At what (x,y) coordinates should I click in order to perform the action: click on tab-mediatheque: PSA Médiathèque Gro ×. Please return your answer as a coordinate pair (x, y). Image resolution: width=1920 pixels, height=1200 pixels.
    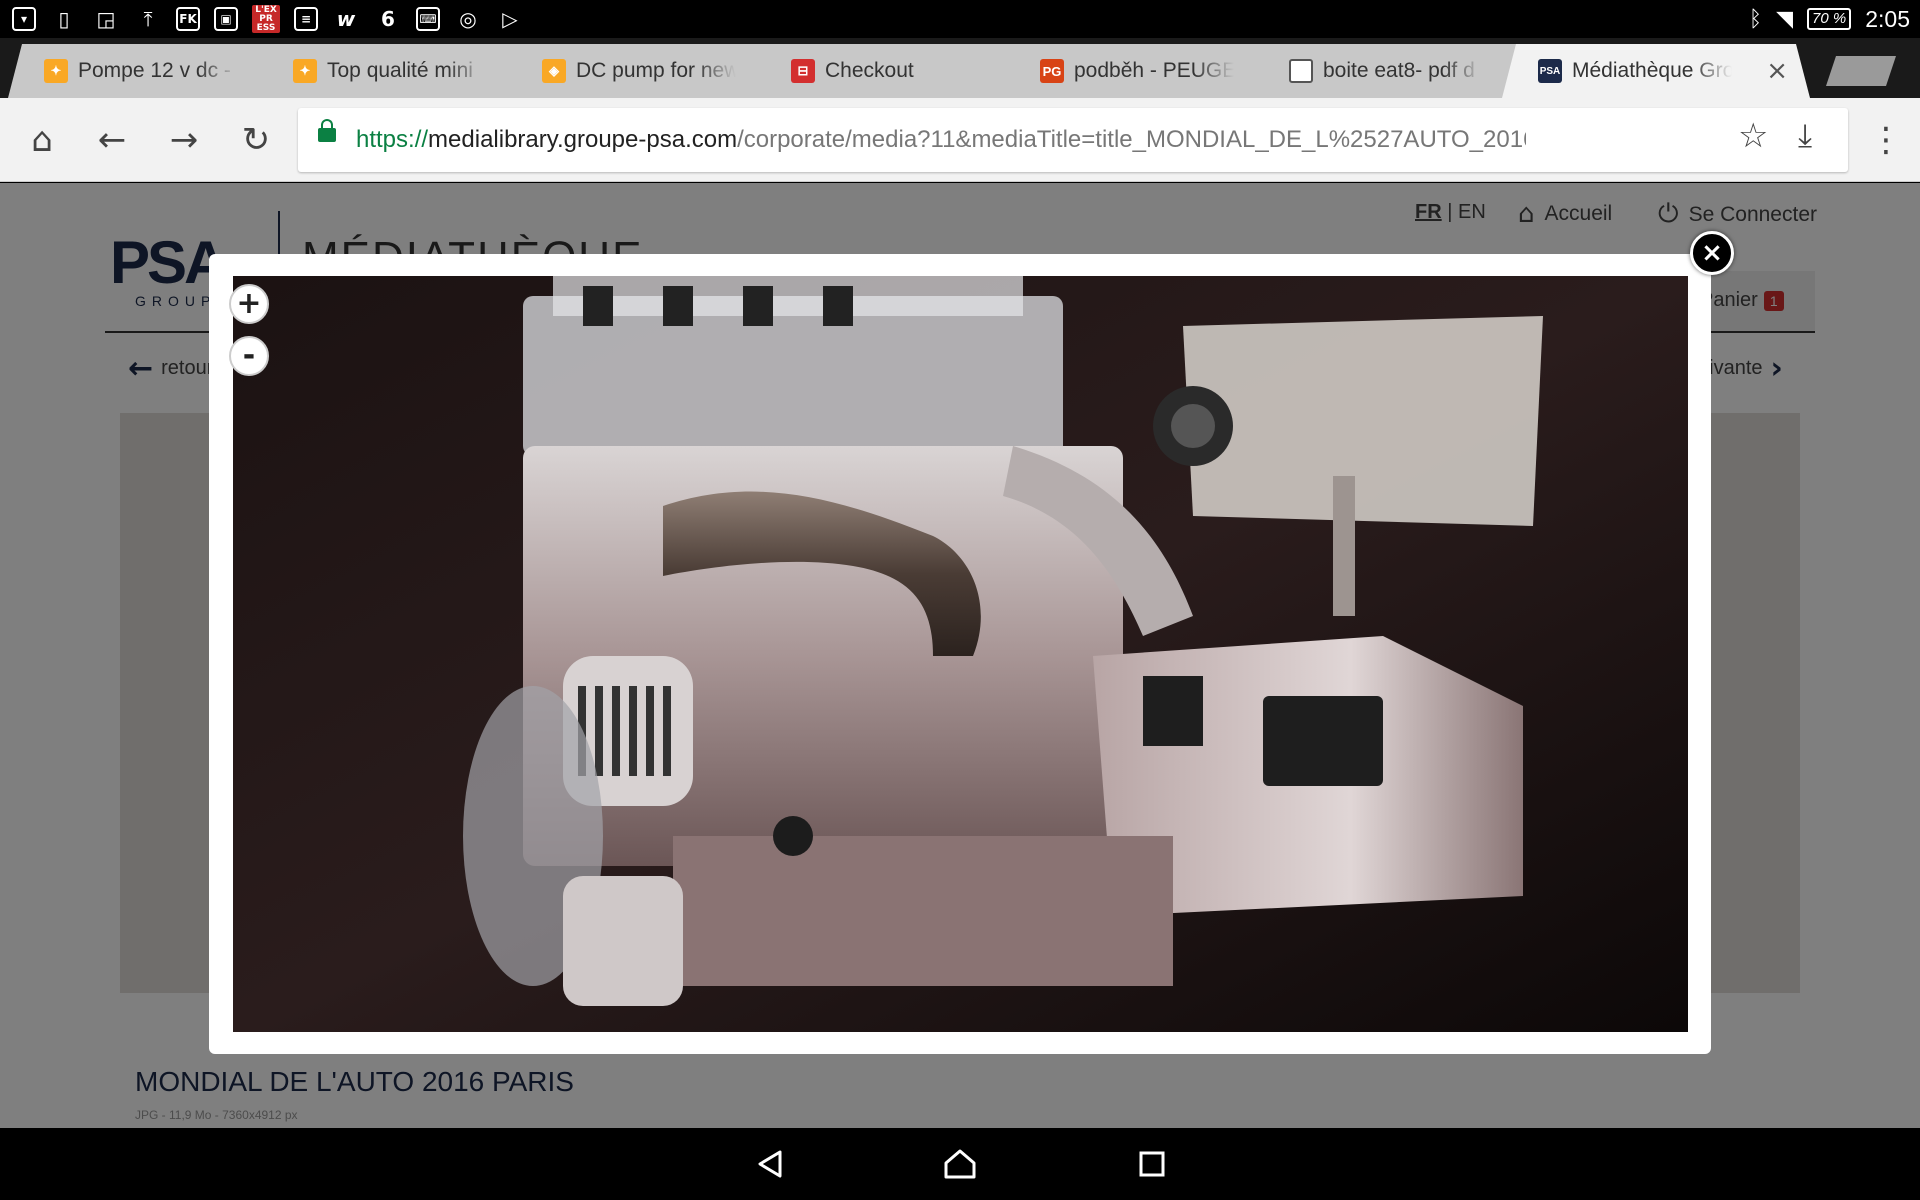
    Looking at the image, I should click on (1656, 71).